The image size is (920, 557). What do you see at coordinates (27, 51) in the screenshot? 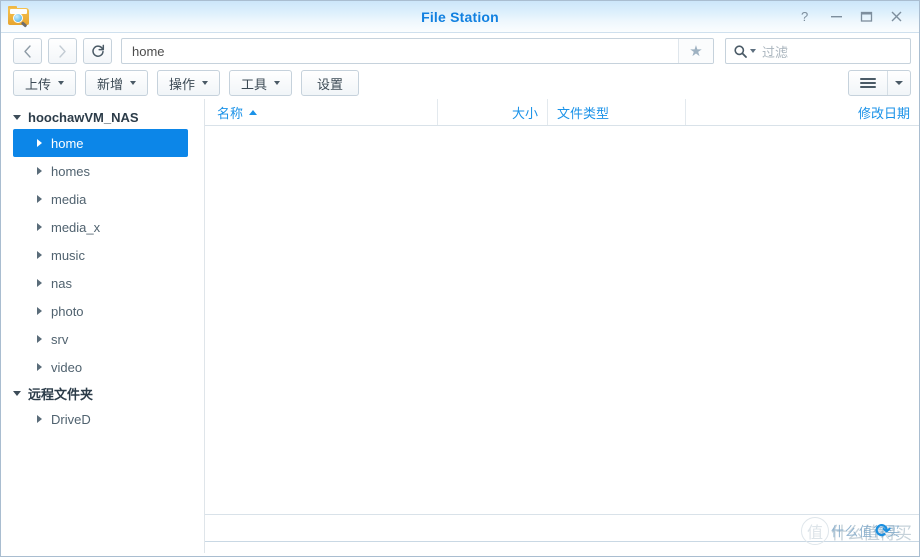
I see `back-button` at bounding box center [27, 51].